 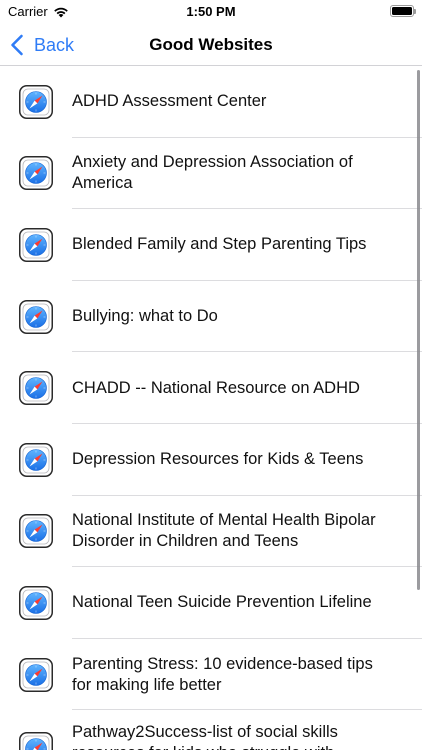 I want to click on page-title: Good Websites, so click(x=211, y=44).